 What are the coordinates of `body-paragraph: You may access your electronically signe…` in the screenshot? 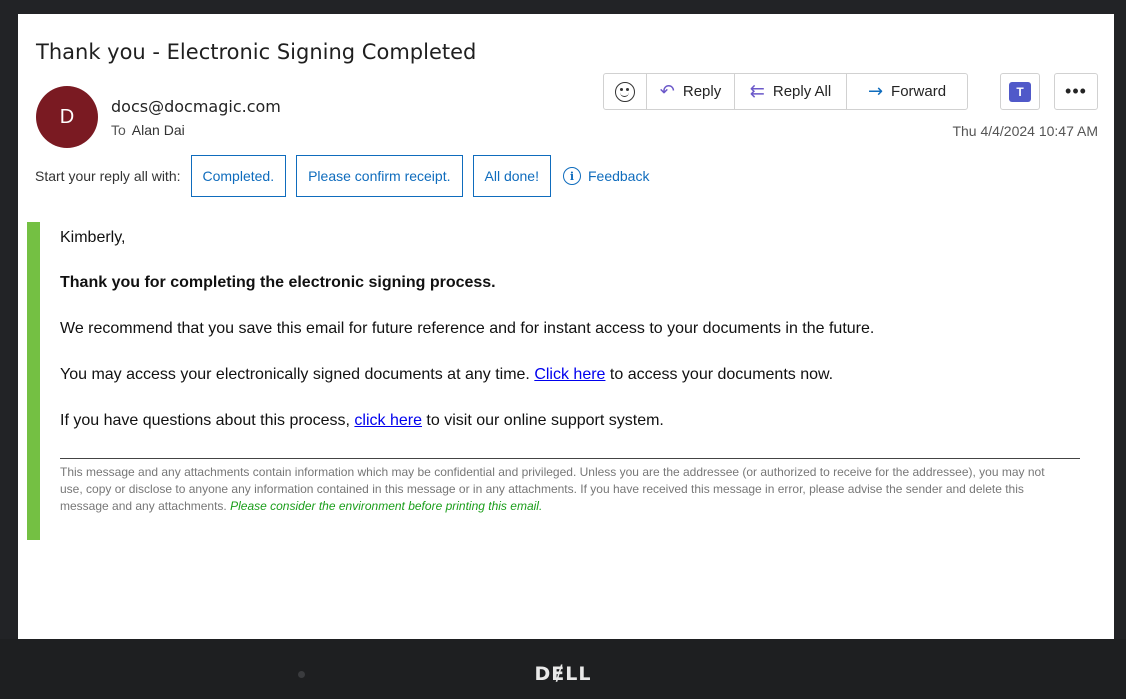 It's located at (446, 375).